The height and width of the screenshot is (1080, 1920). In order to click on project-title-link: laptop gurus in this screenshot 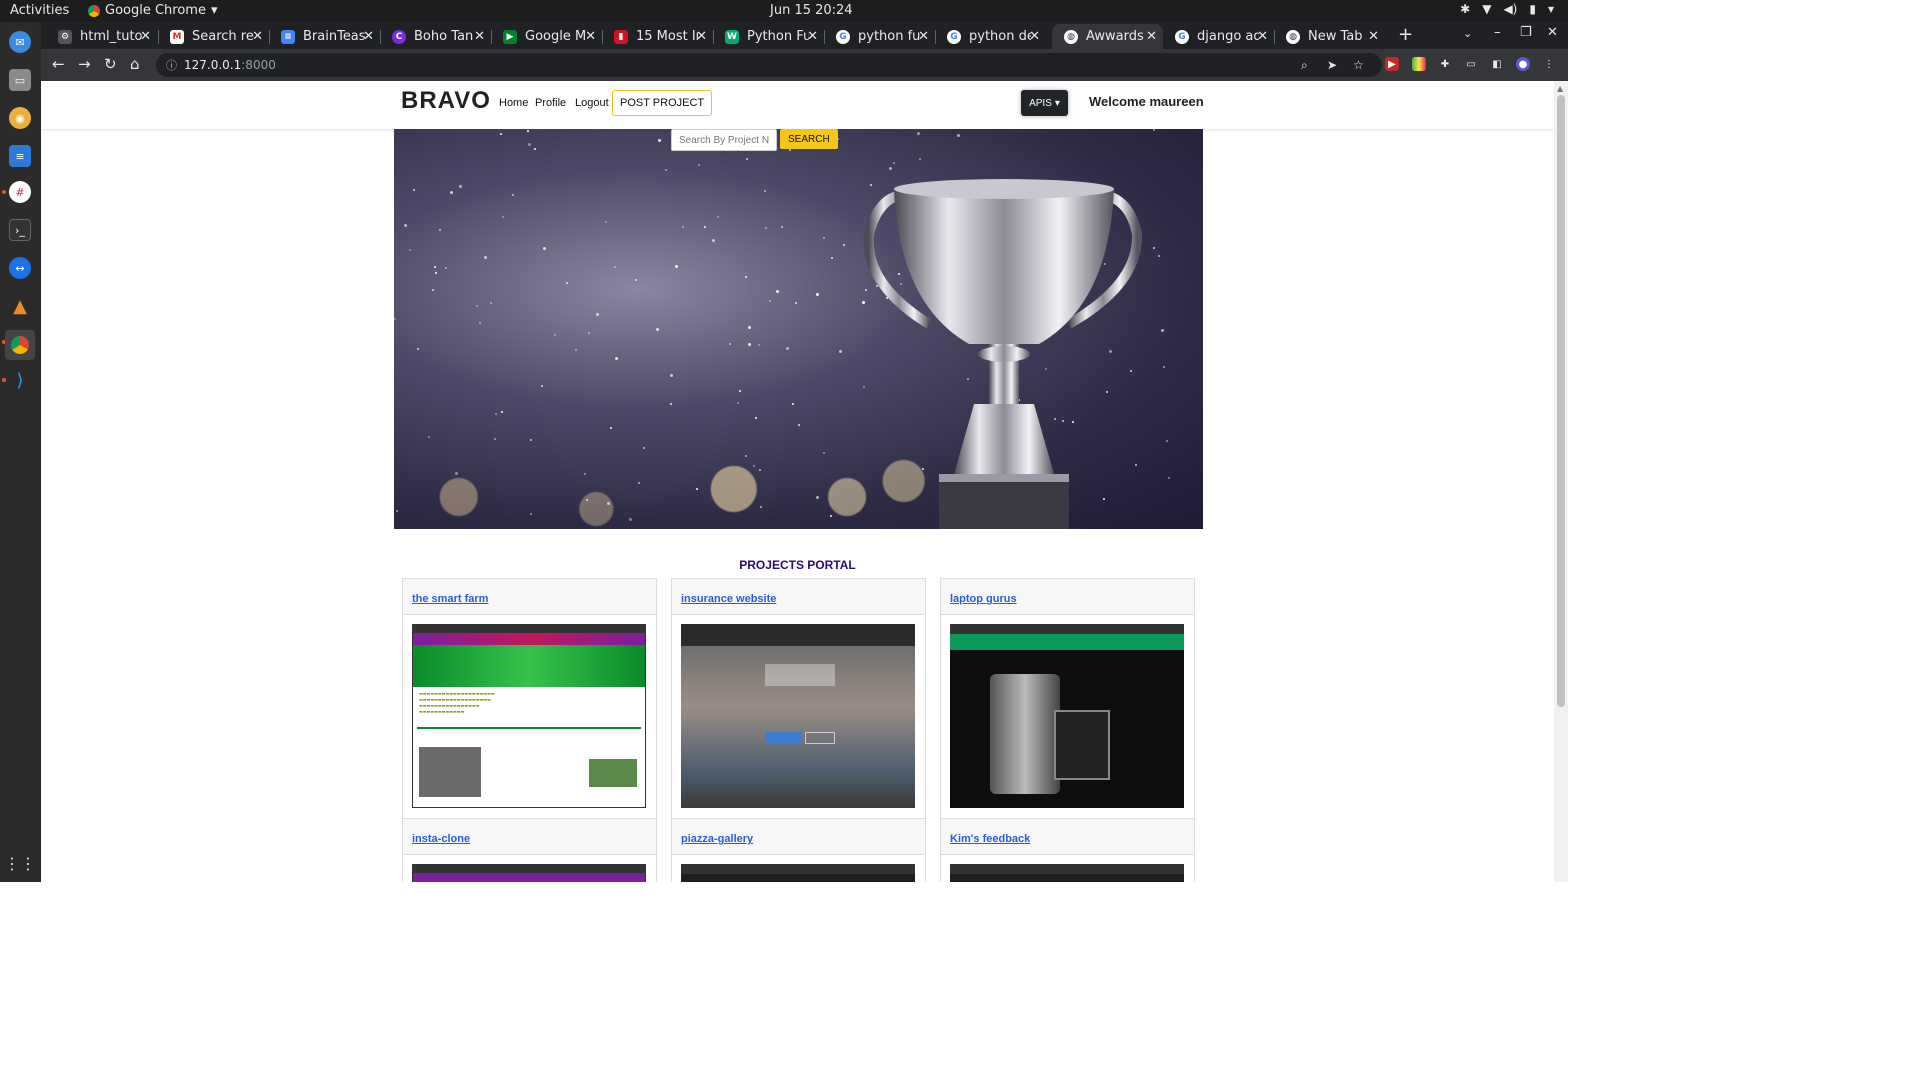, I will do `click(983, 599)`.